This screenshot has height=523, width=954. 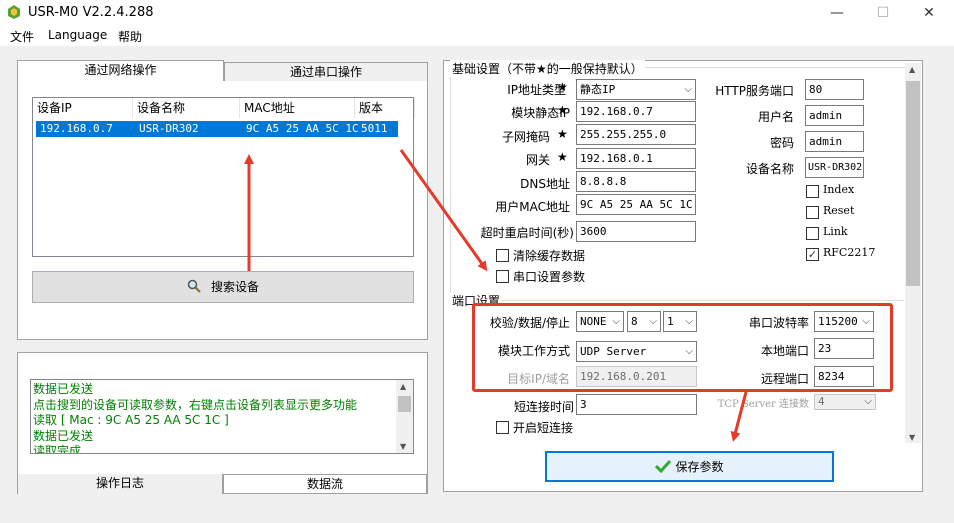 I want to click on reset-label: Reset, so click(x=839, y=210).